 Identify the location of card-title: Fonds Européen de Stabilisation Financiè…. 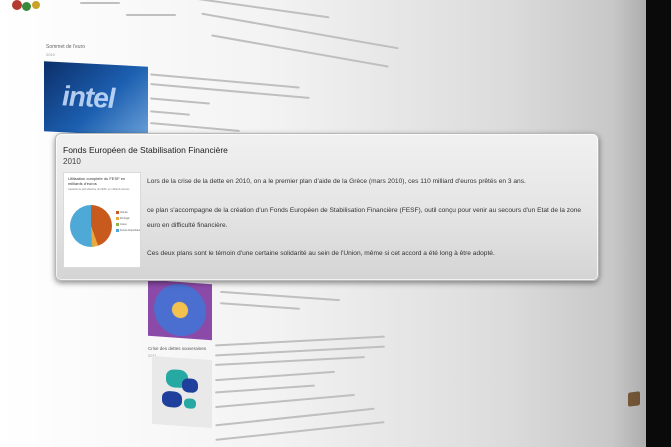
(145, 150).